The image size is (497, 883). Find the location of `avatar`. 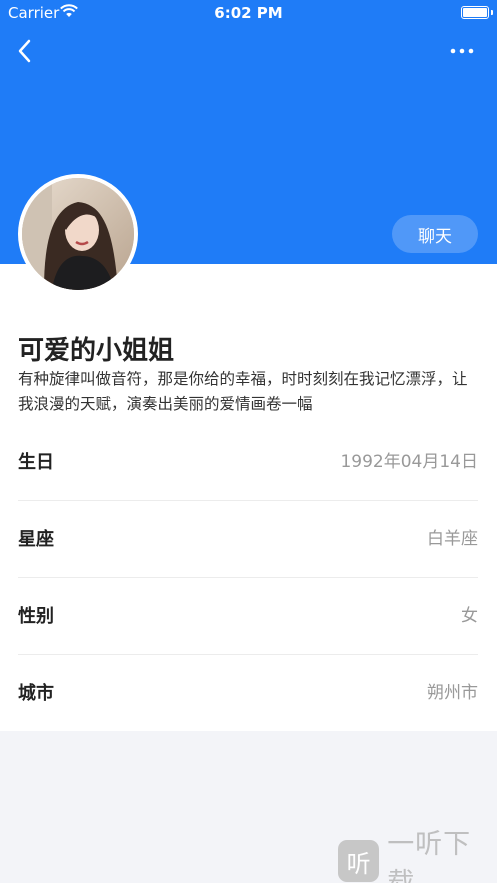

avatar is located at coordinates (78, 234).